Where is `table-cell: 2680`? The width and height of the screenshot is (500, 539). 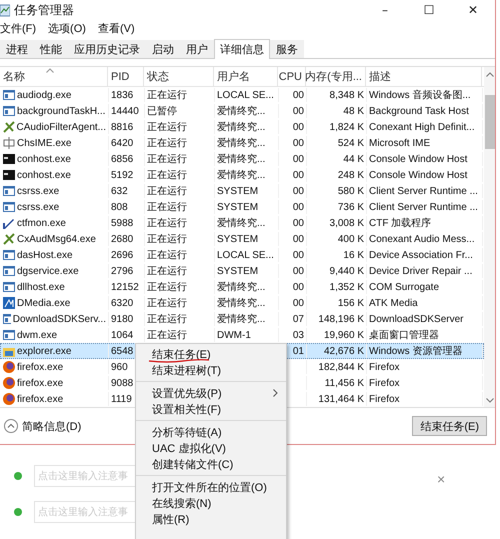 table-cell: 2680 is located at coordinates (122, 239).